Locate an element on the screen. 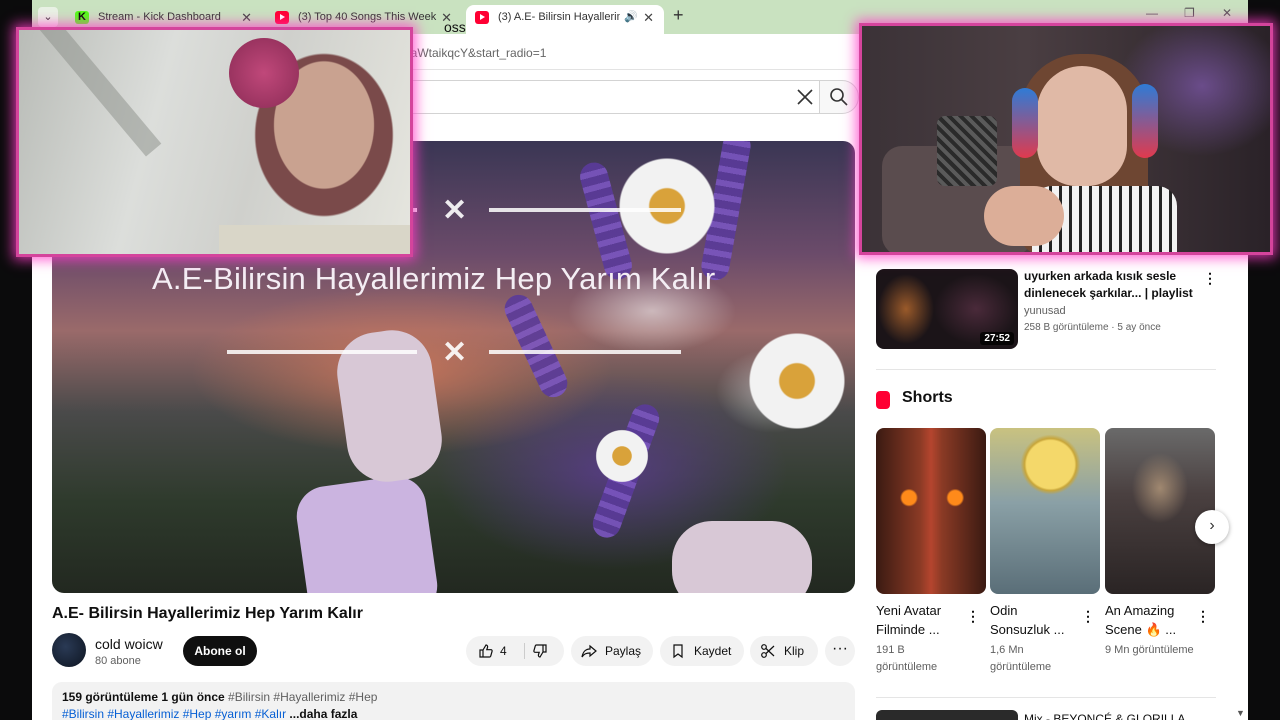 The width and height of the screenshot is (1280, 720). duration-badge: 27:52 is located at coordinates (997, 338).